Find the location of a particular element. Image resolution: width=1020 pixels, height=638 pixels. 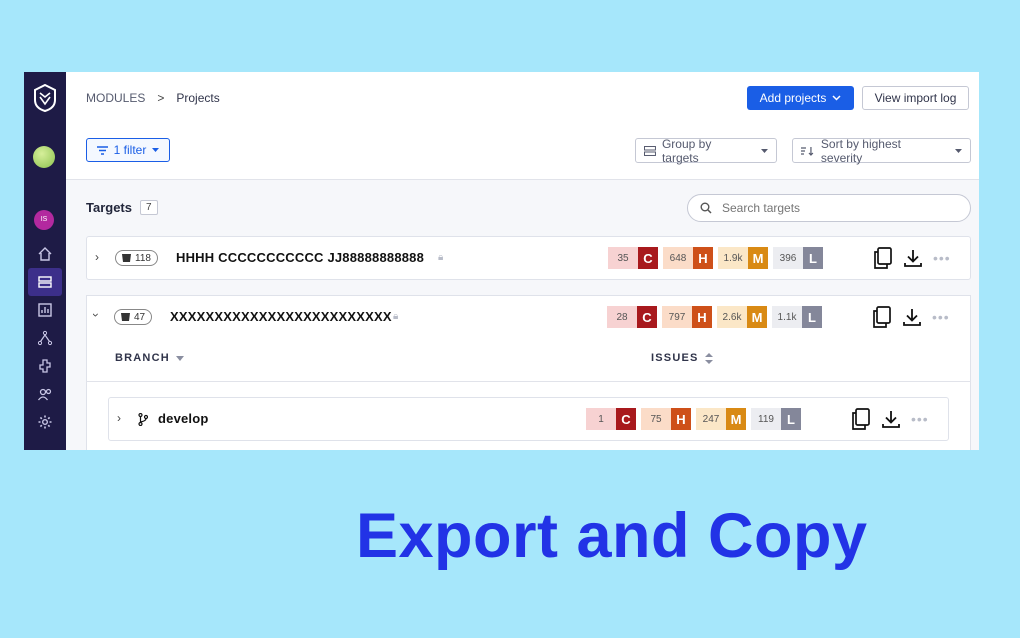

low-count: 1.1k L is located at coordinates (797, 317).